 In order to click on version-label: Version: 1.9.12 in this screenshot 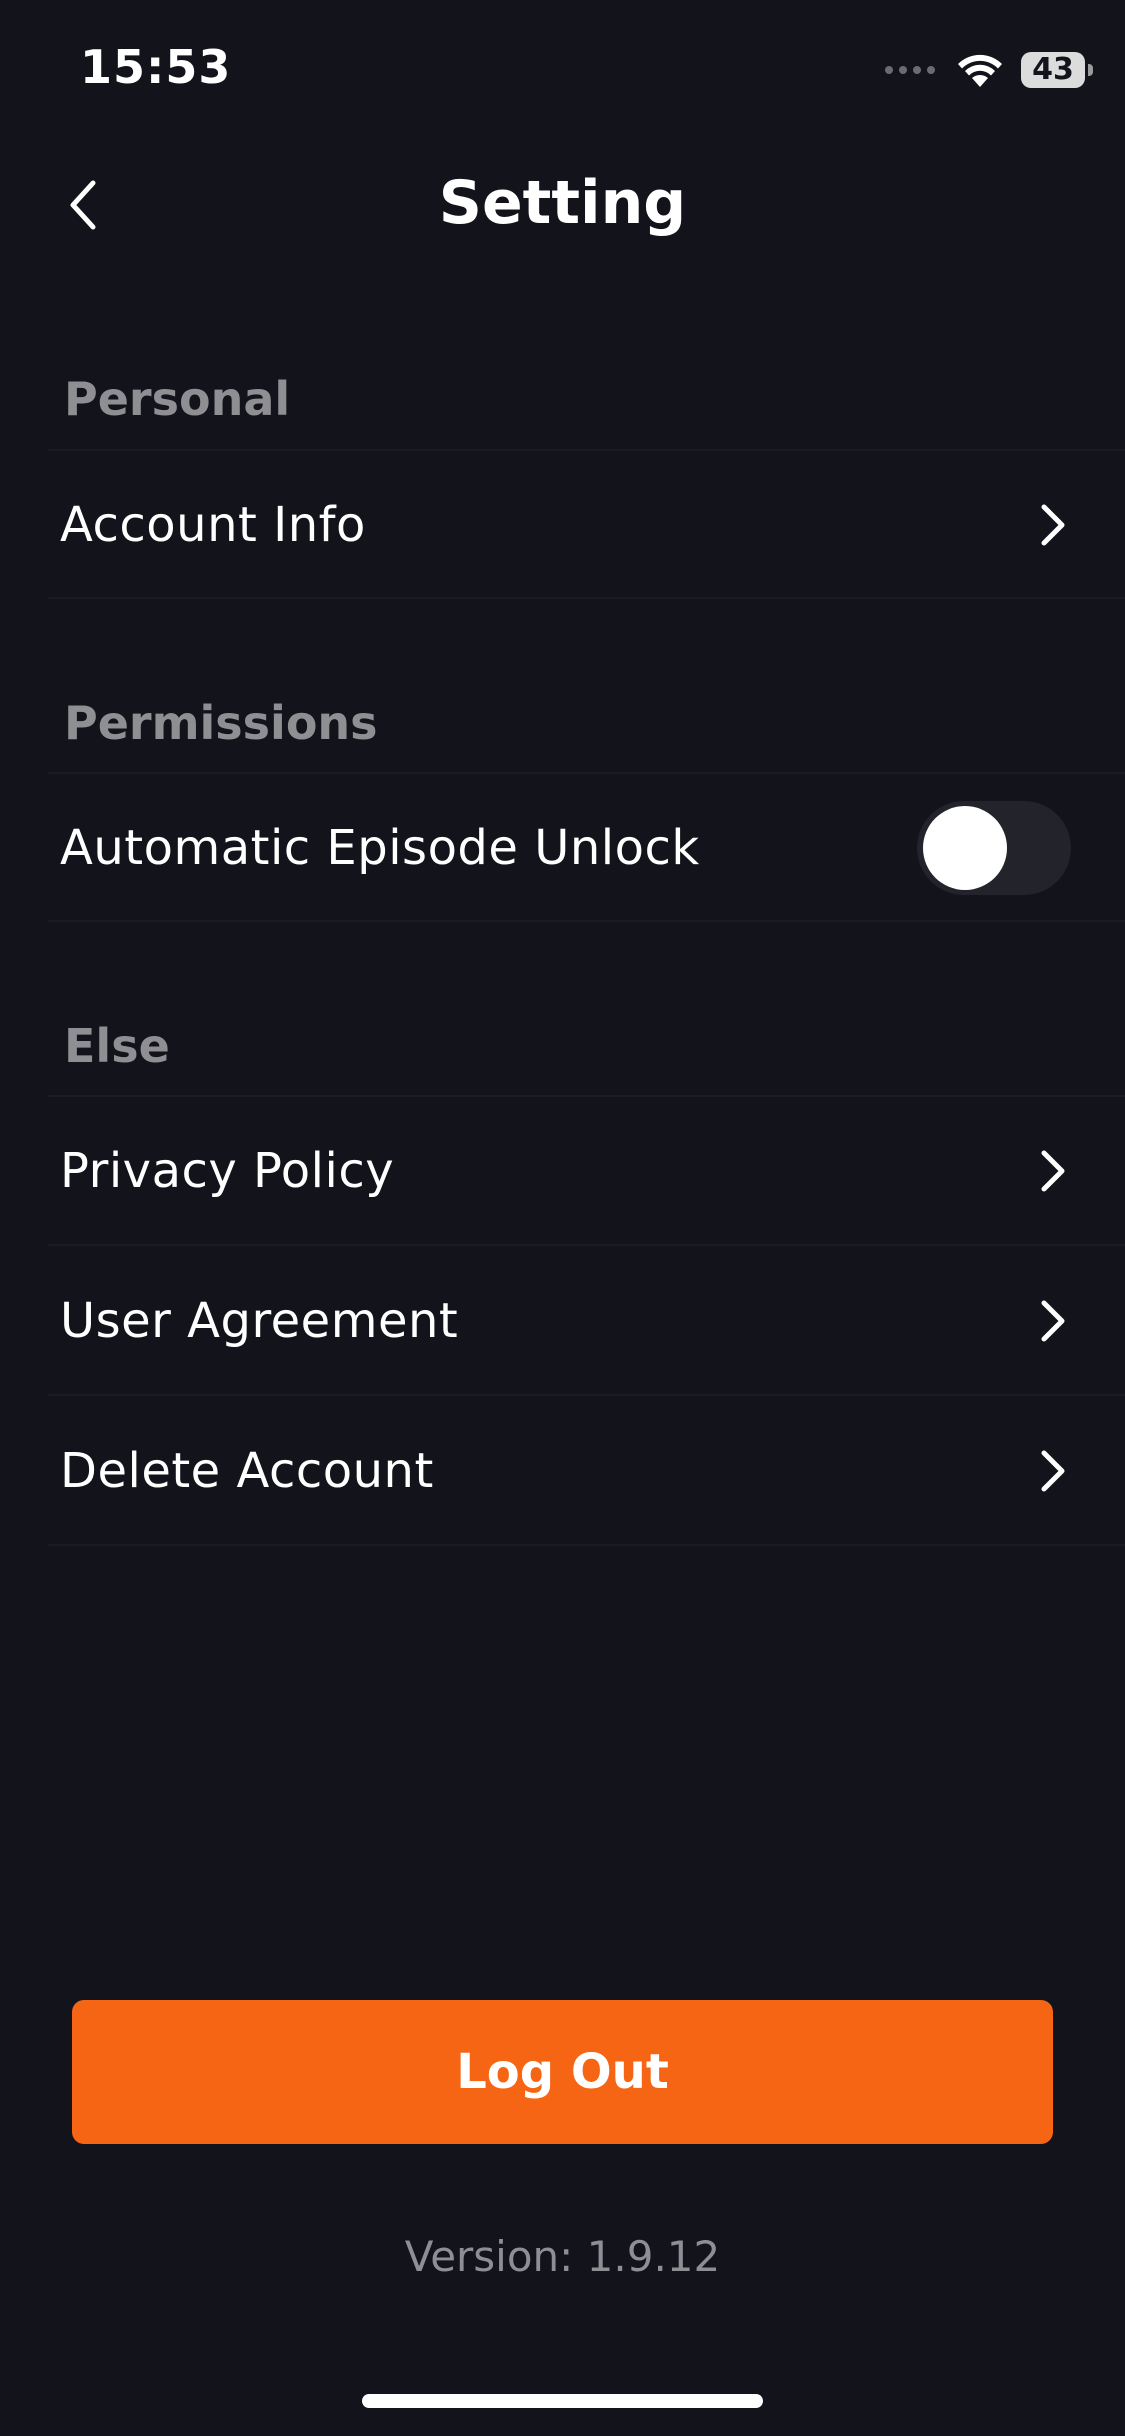, I will do `click(562, 2256)`.